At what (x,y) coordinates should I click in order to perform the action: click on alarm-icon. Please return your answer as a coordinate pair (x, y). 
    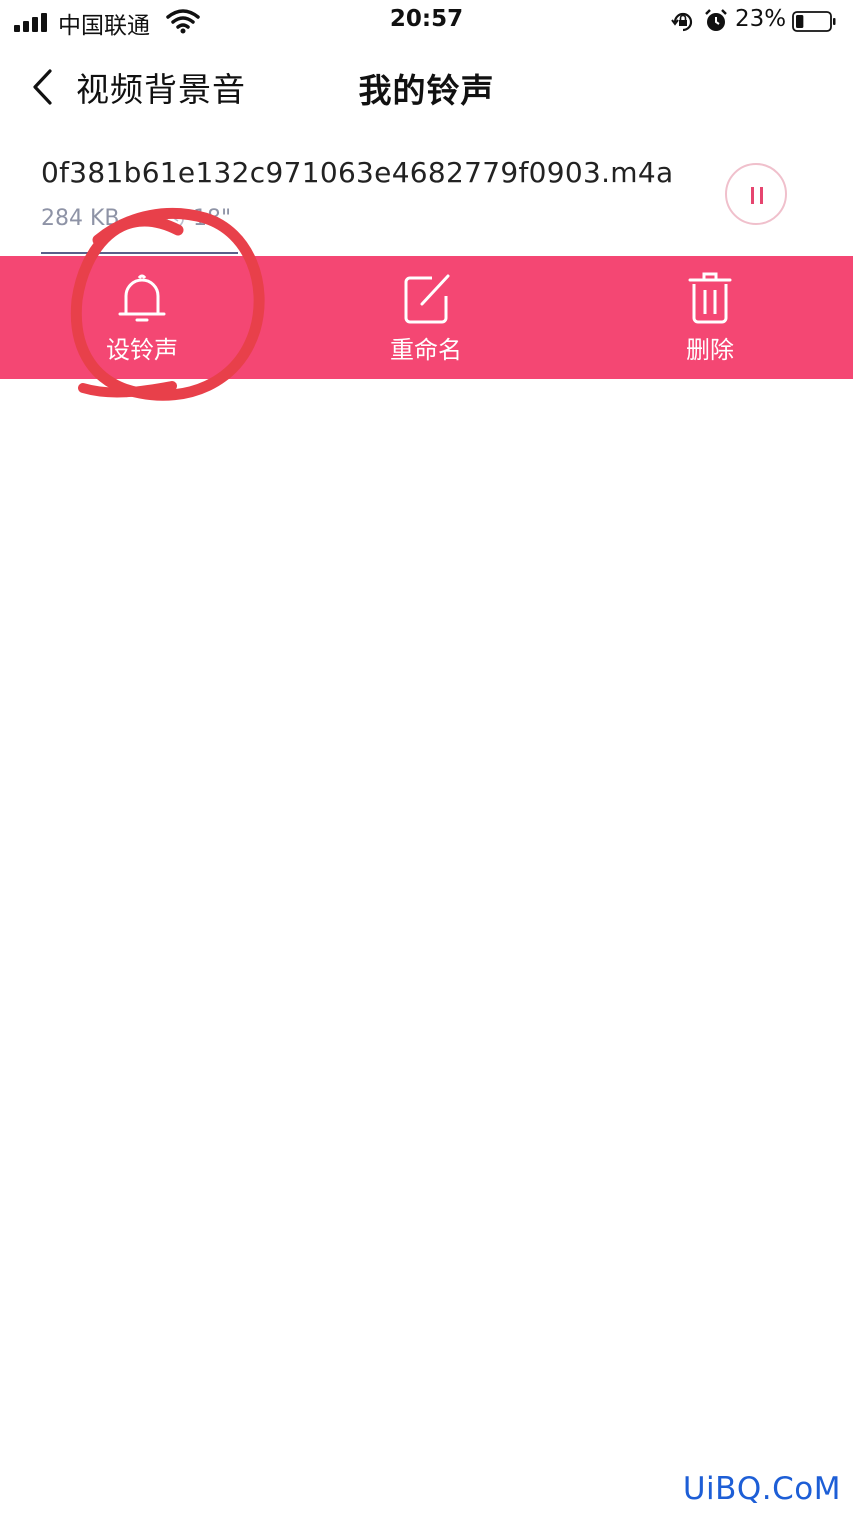
    Looking at the image, I should click on (716, 20).